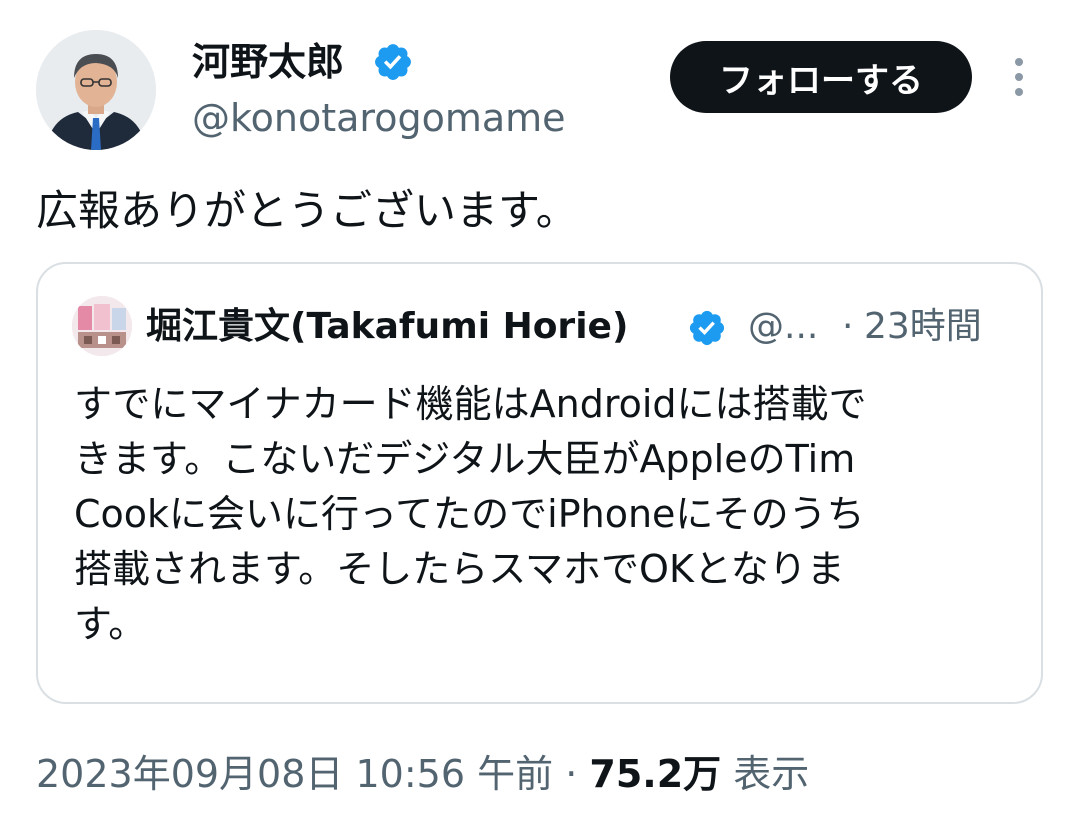 The height and width of the screenshot is (833, 1080). Describe the element at coordinates (469, 514) in the screenshot. I see `quoted-text-line: Cookに会いに行ってたのでiPhoneにそのうち` at that location.